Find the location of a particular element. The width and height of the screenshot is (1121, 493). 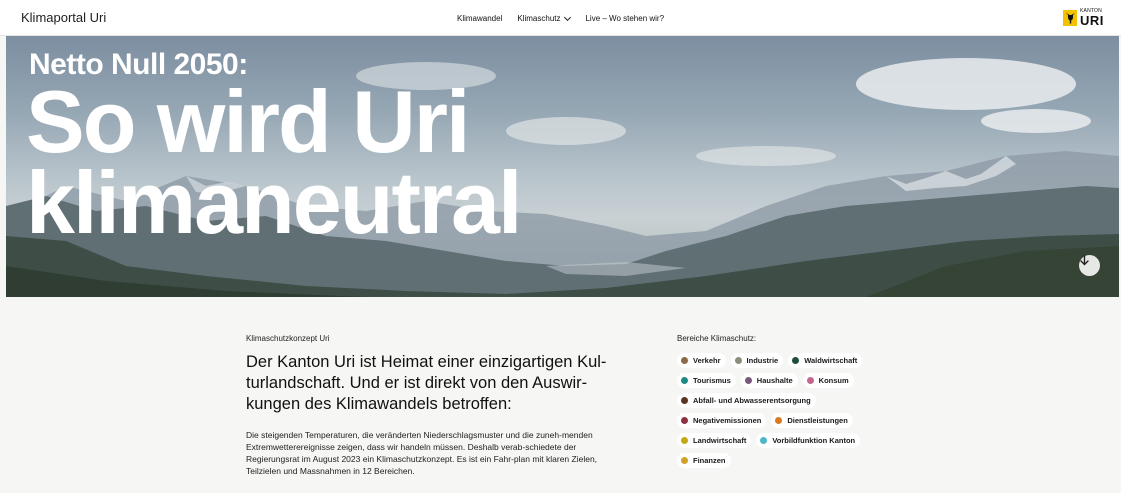

area-chip-negativemissionen: Negativemissionen is located at coordinates (722, 420).